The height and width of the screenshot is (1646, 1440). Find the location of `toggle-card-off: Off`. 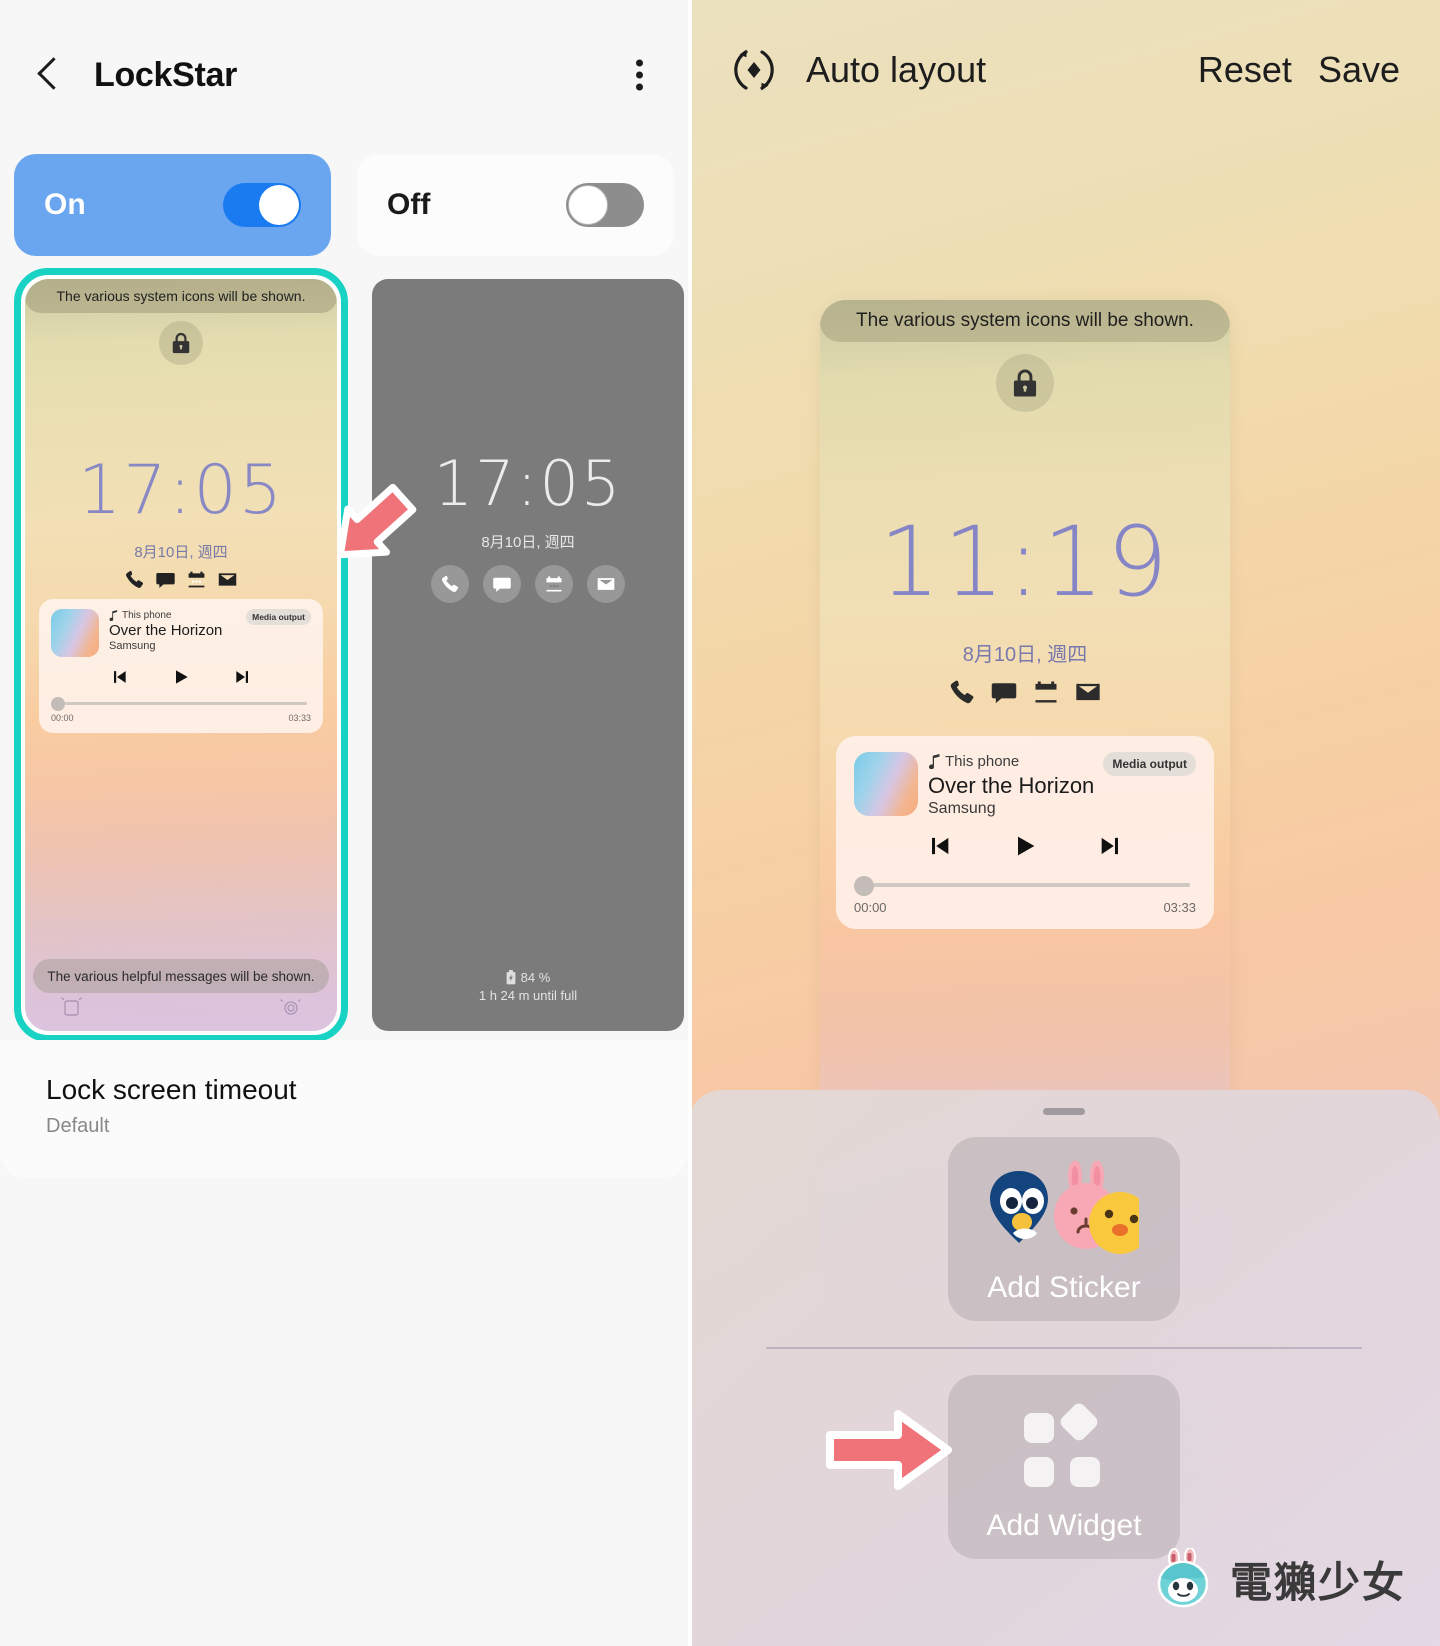

toggle-card-off: Off is located at coordinates (515, 205).